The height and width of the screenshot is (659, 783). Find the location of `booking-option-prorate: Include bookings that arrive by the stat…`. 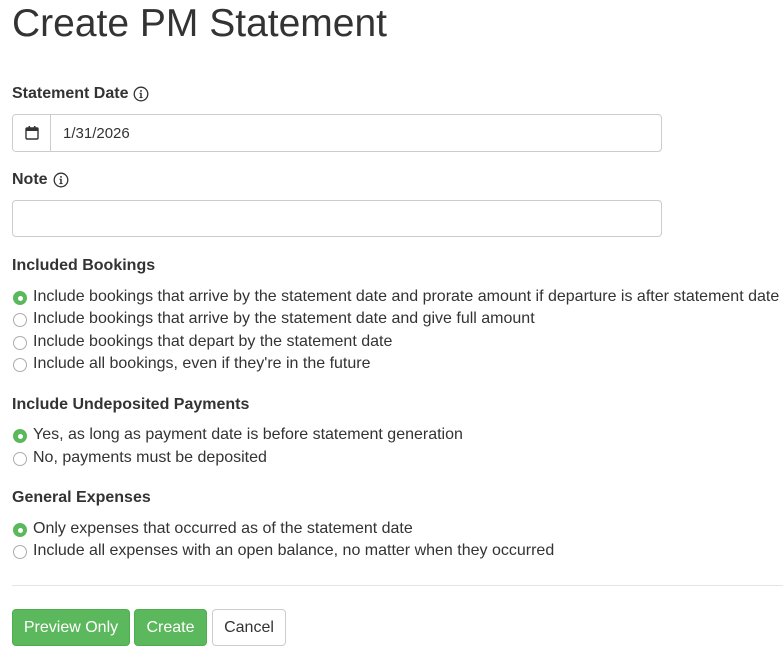

booking-option-prorate: Include bookings that arrive by the stat… is located at coordinates (396, 297).